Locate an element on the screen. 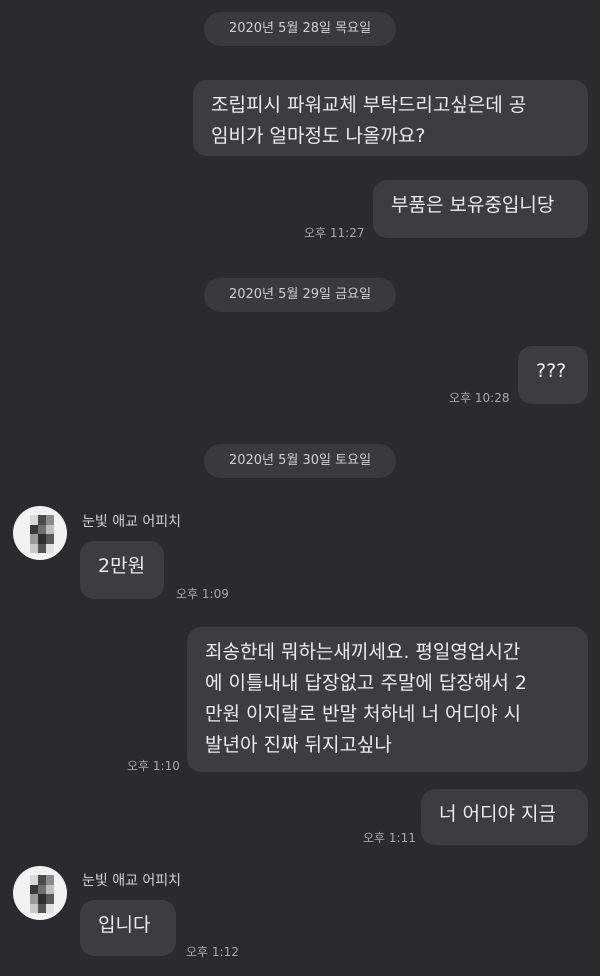 The image size is (600, 976). date-divider: 2020년 5월 30일 토요일 is located at coordinates (300, 461).